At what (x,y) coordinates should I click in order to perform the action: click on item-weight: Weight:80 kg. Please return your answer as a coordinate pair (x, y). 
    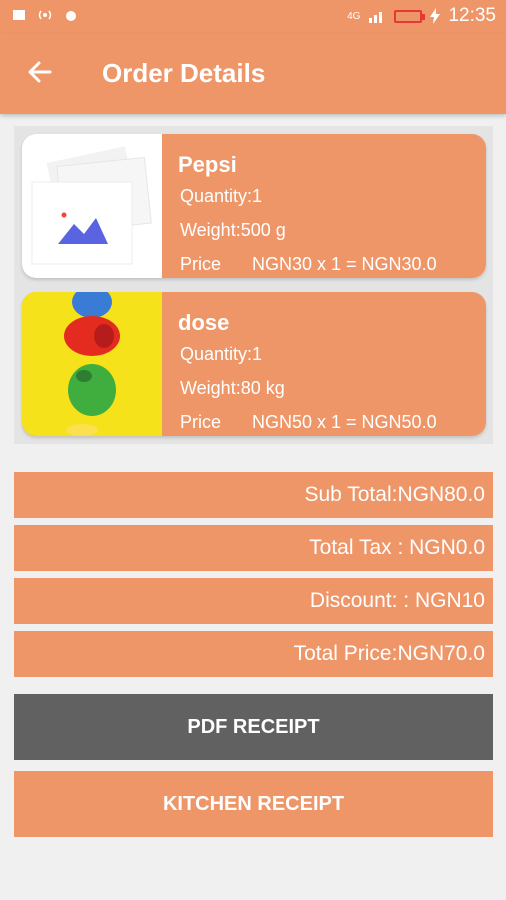
    Looking at the image, I should click on (232, 388).